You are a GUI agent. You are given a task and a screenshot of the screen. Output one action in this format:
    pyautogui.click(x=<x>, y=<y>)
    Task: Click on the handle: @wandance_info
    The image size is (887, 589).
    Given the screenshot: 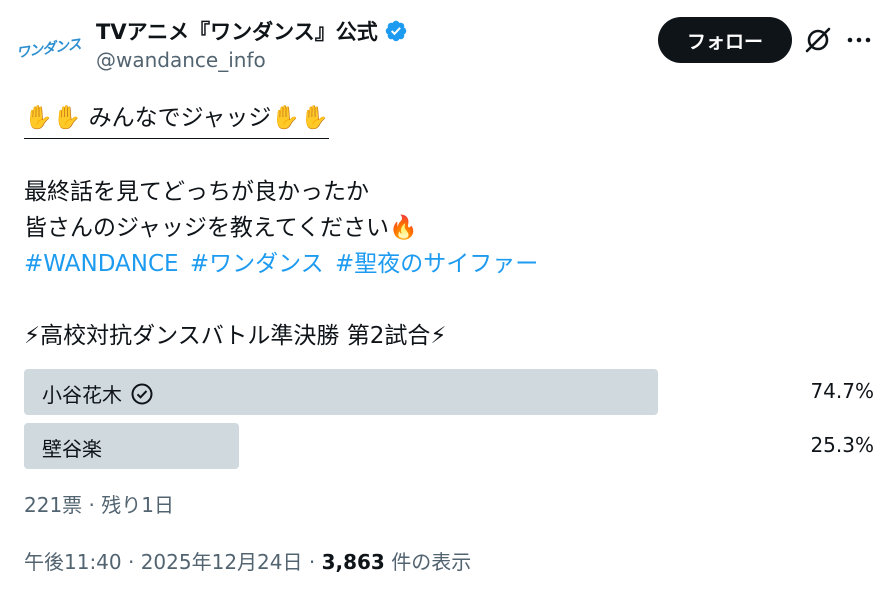 What is the action you would take?
    pyautogui.click(x=181, y=60)
    